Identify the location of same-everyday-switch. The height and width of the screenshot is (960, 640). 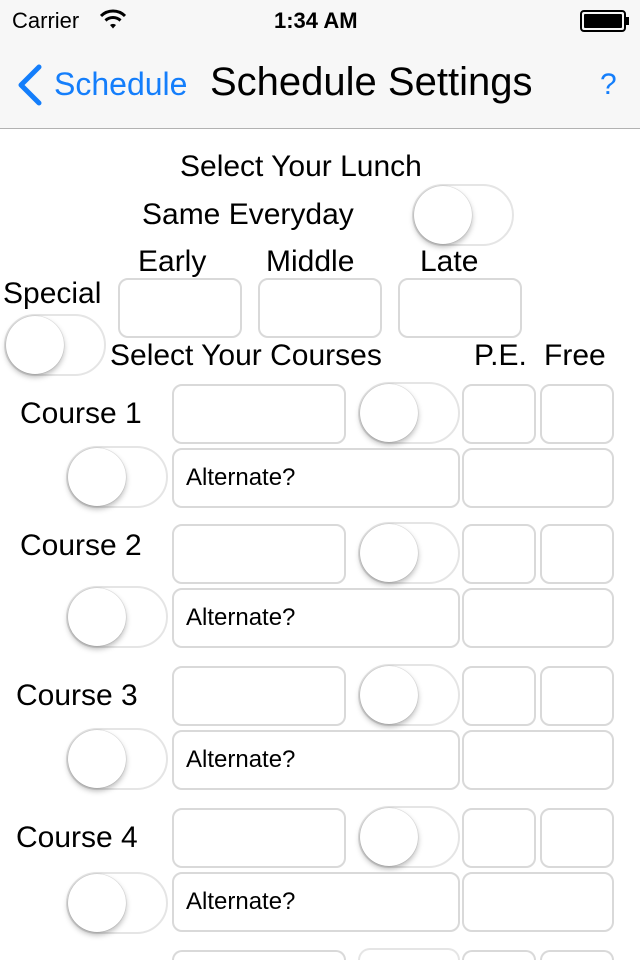
(463, 215).